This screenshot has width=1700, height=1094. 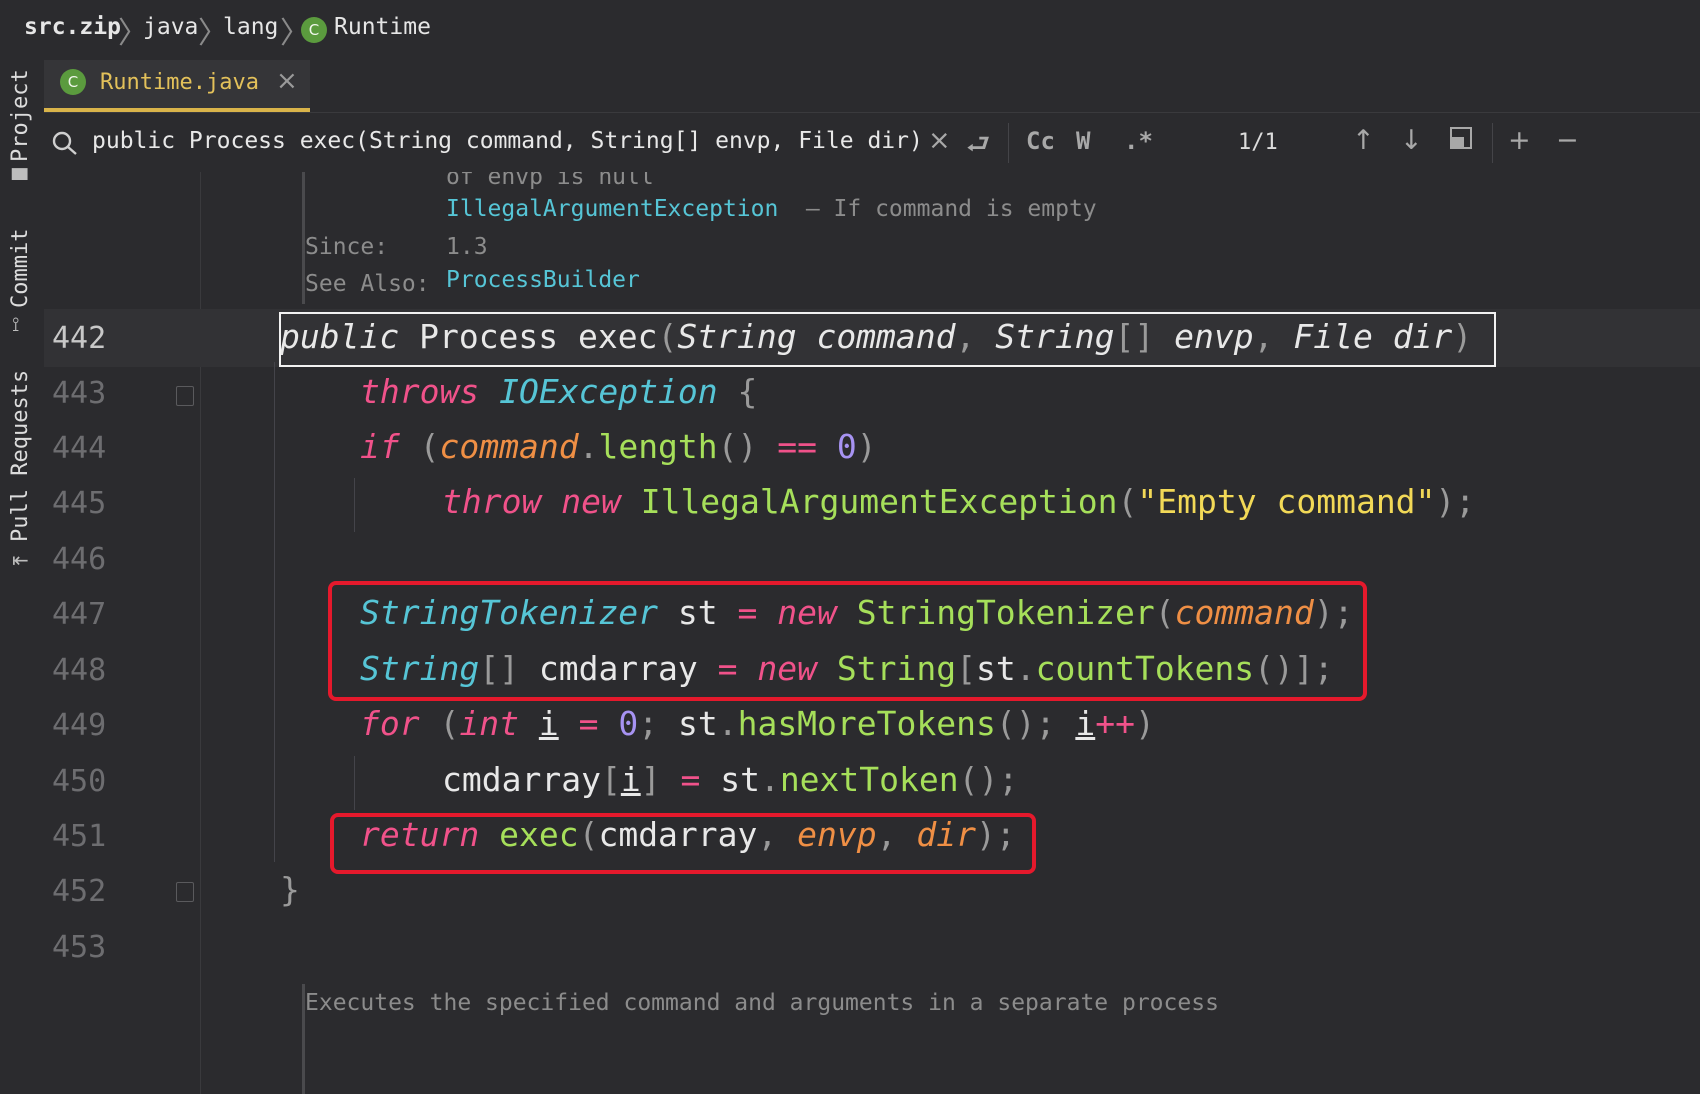 What do you see at coordinates (79, 448) in the screenshot?
I see `line-number: 444` at bounding box center [79, 448].